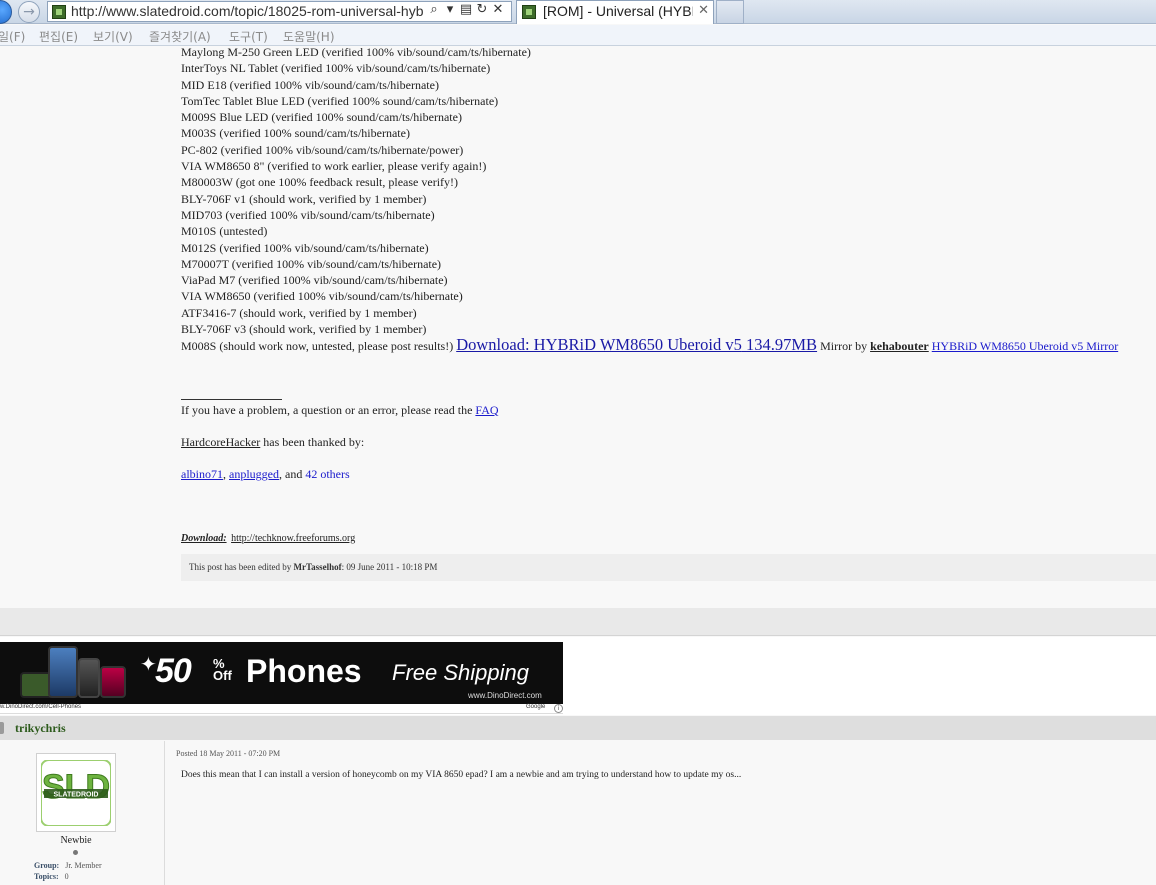 The height and width of the screenshot is (885, 1156). I want to click on search-icon: ⌕, so click(434, 9).